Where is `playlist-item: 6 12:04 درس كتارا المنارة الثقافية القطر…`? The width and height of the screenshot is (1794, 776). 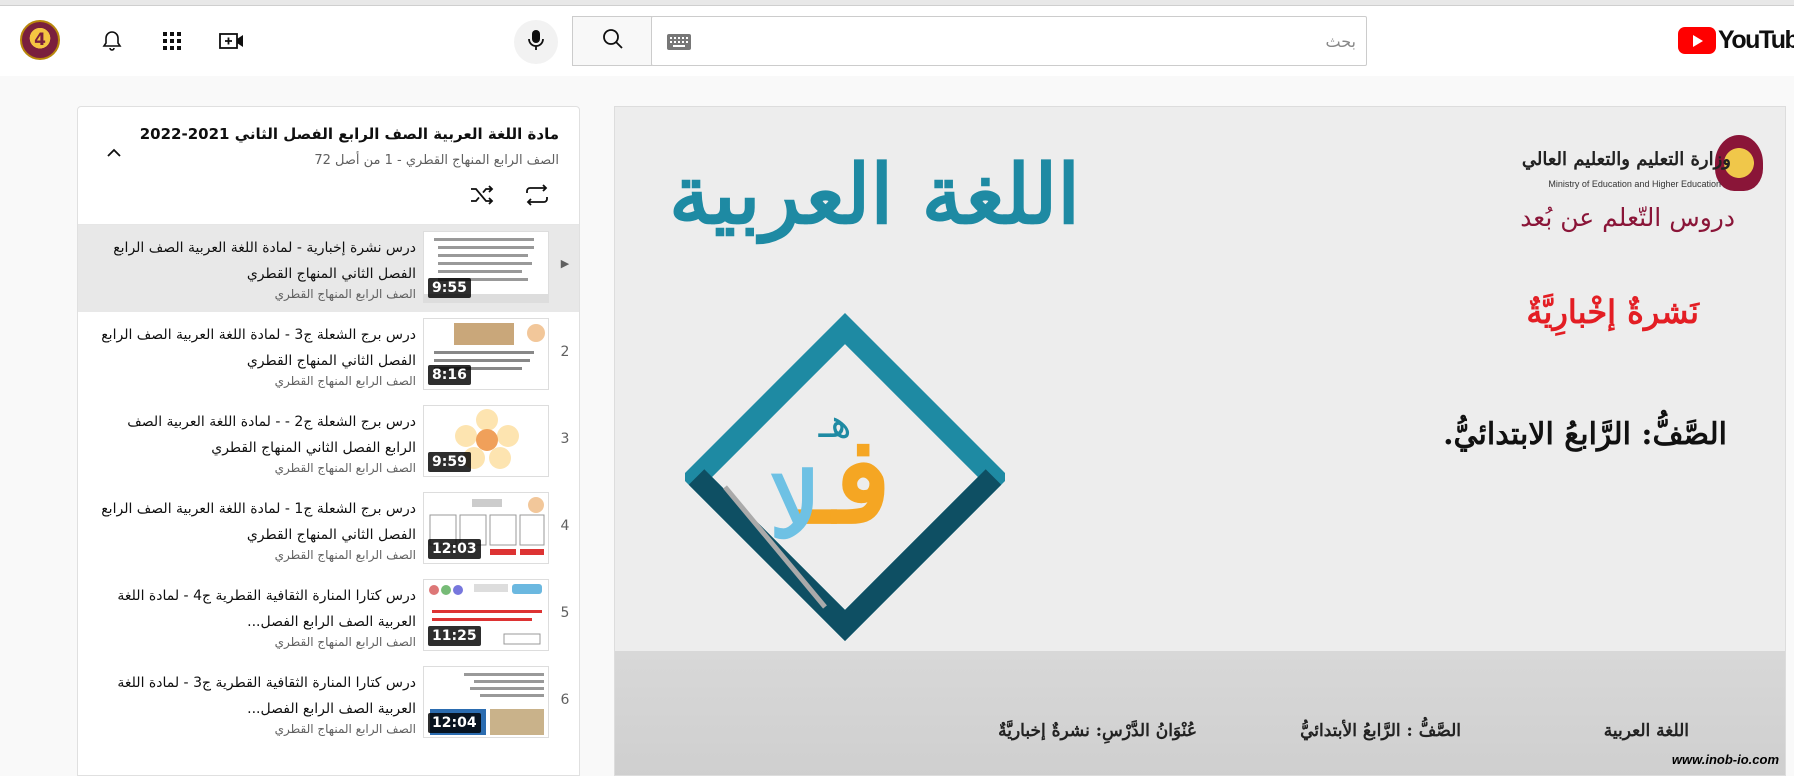
playlist-item: 6 12:04 درس كتارا المنارة الثقافية القطر… is located at coordinates (328, 703).